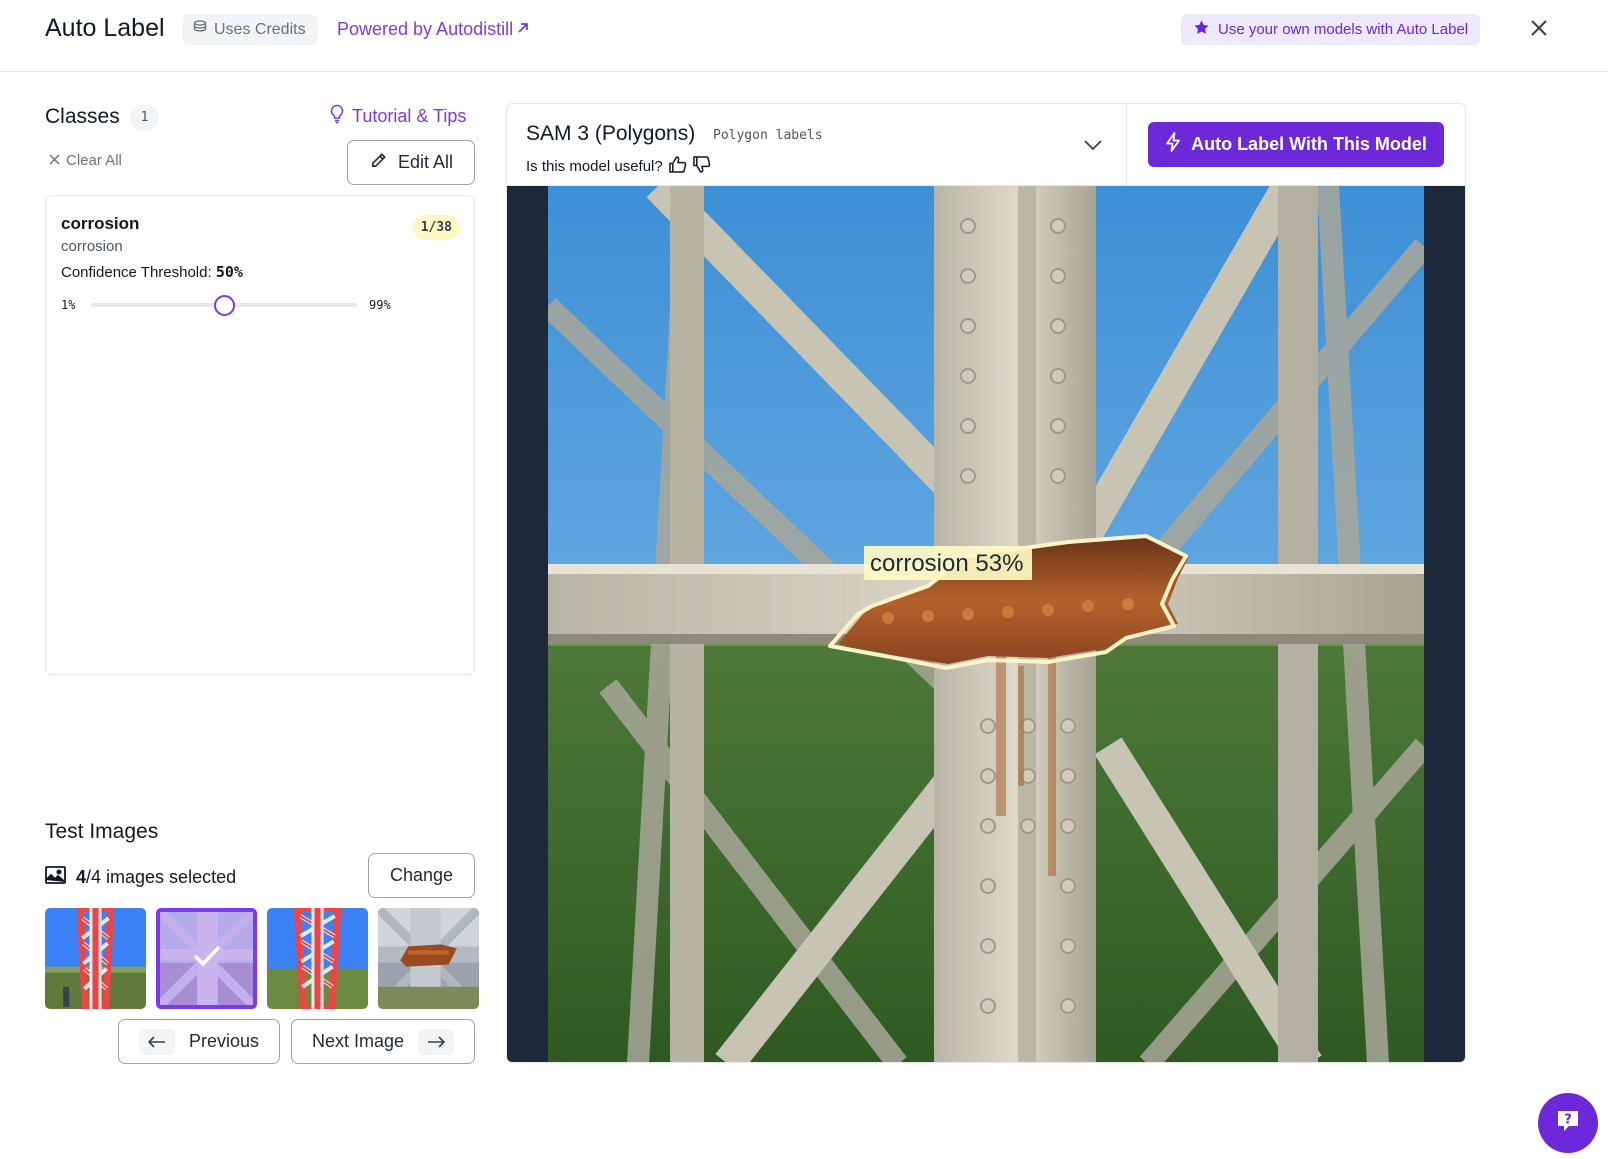 The height and width of the screenshot is (1159, 1608). Describe the element at coordinates (677, 166) in the screenshot. I see `thumbs-up-icon` at that location.